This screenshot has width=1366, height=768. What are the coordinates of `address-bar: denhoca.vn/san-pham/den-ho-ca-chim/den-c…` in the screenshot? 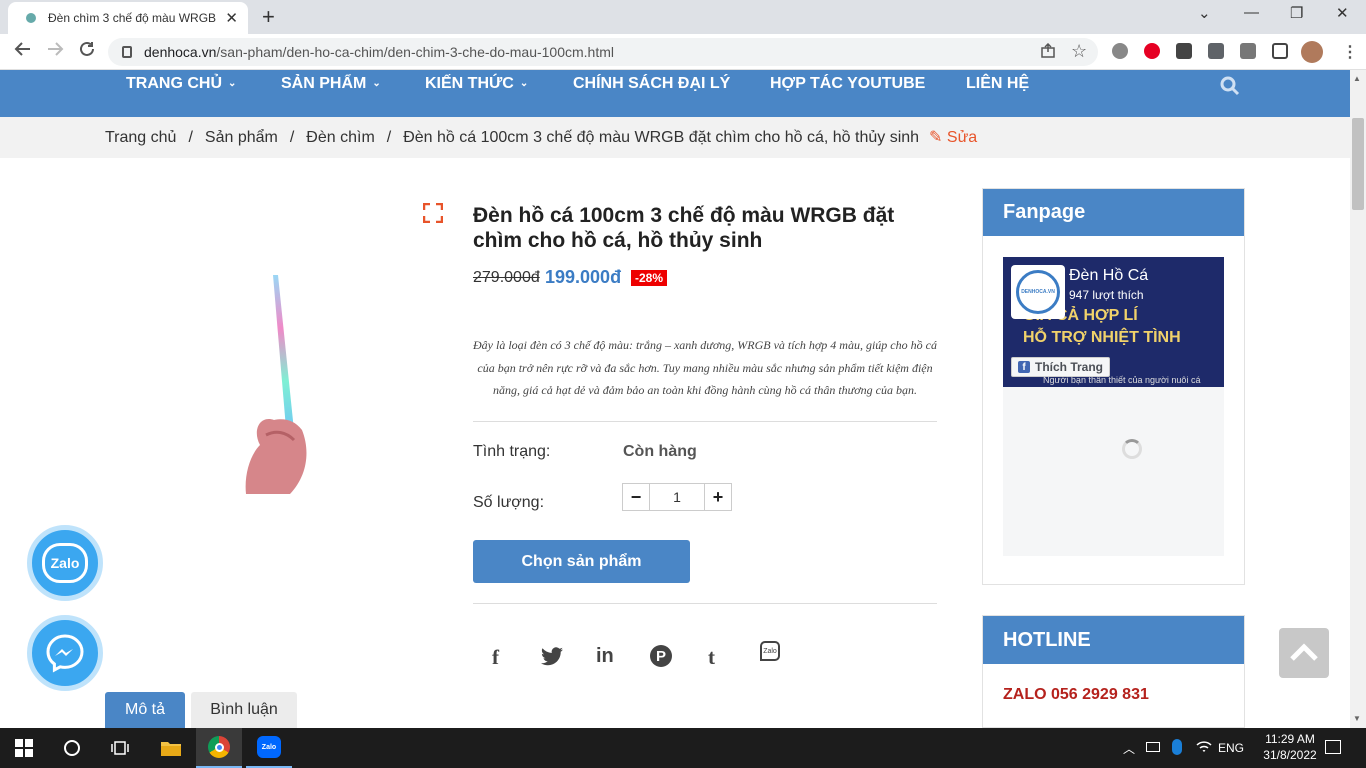 It's located at (603, 52).